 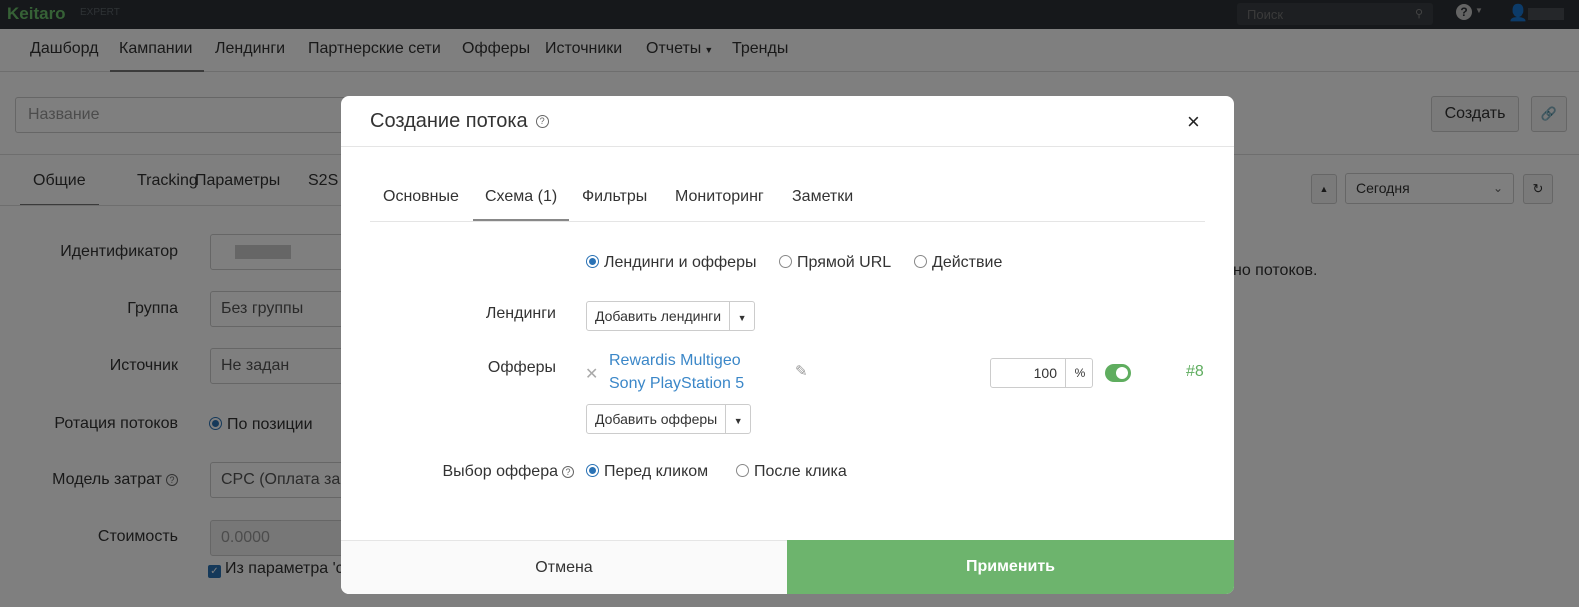 I want to click on offer-choice-label: Выбор оффера?, so click(x=508, y=472).